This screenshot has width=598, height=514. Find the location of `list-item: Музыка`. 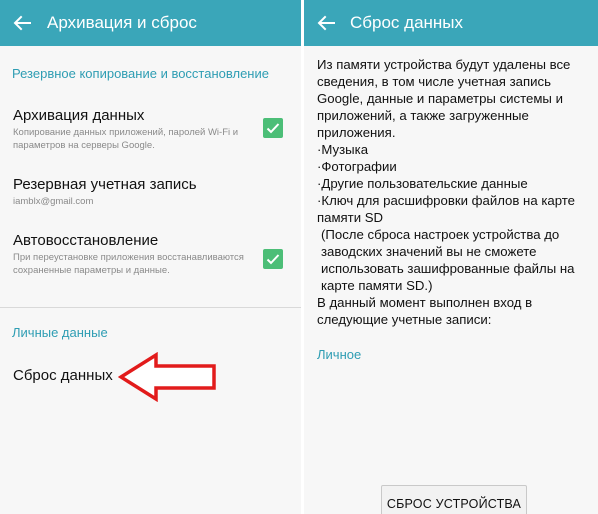

list-item: Музыка is located at coordinates (453, 149).